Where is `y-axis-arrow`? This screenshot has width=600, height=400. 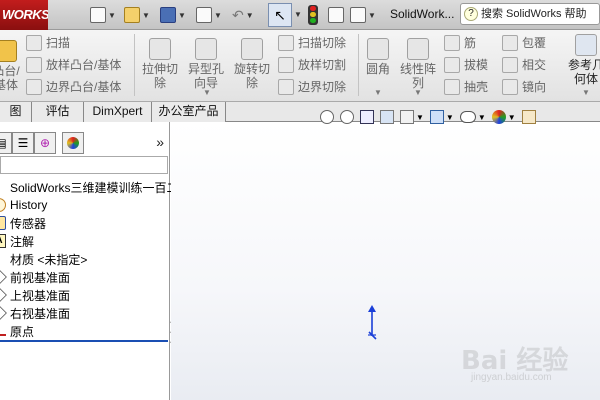
y-axis-arrow is located at coordinates (372, 308).